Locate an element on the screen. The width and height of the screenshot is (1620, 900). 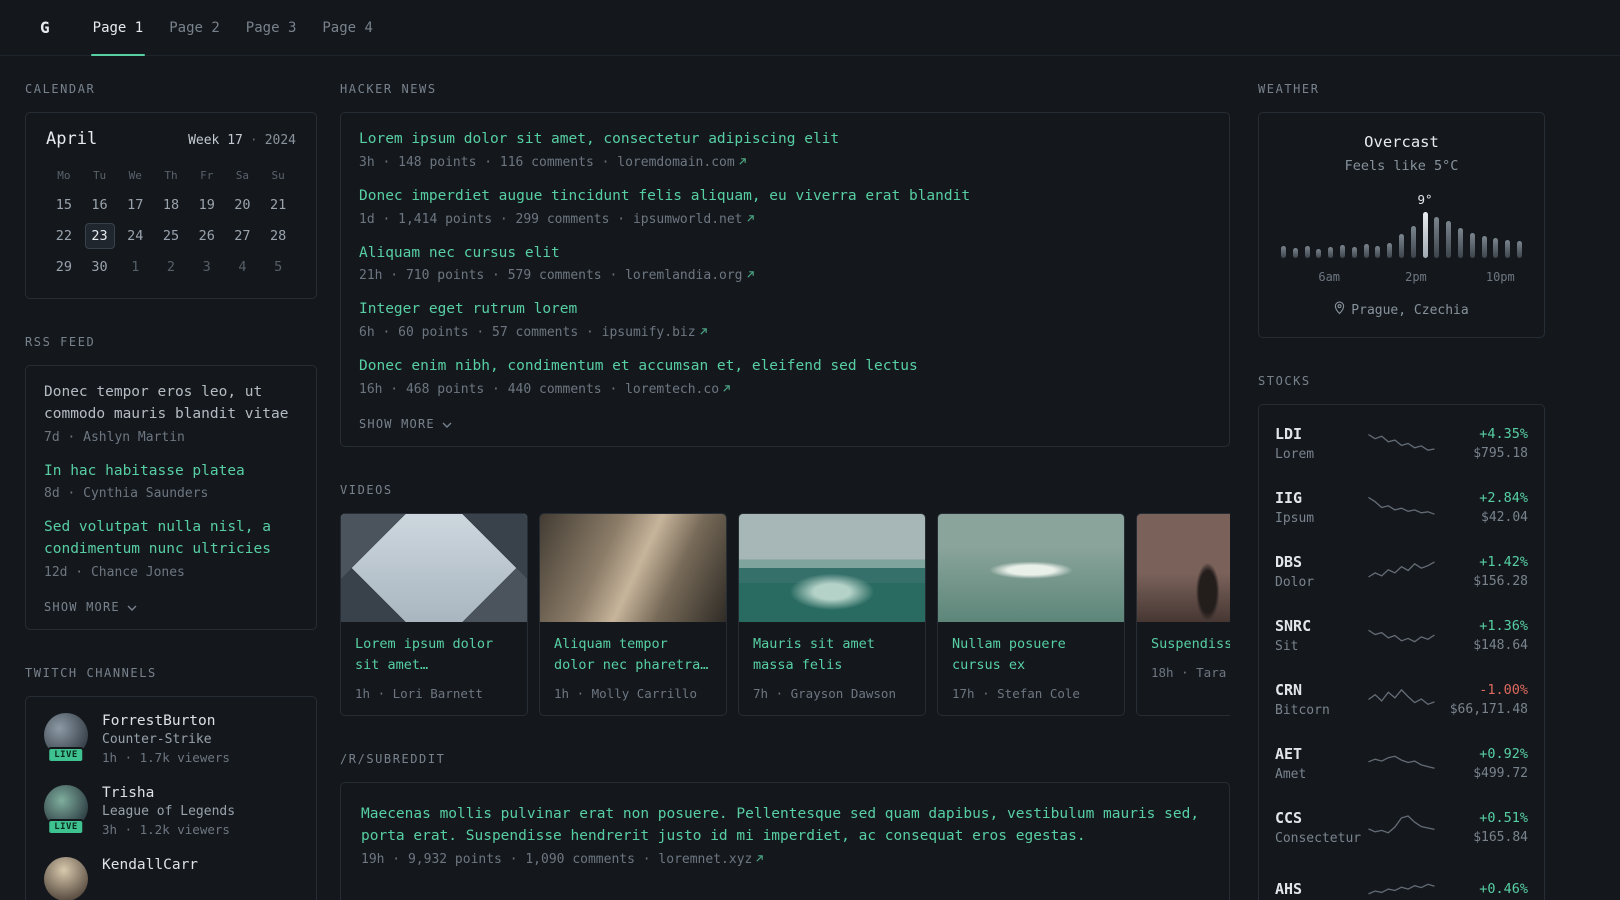
weekday-label: Th is located at coordinates (171, 175).